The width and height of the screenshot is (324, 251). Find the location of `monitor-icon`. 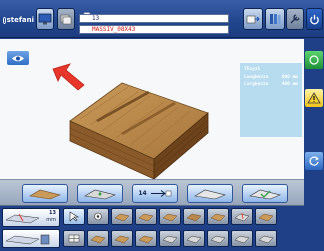

monitor-icon is located at coordinates (45, 19).